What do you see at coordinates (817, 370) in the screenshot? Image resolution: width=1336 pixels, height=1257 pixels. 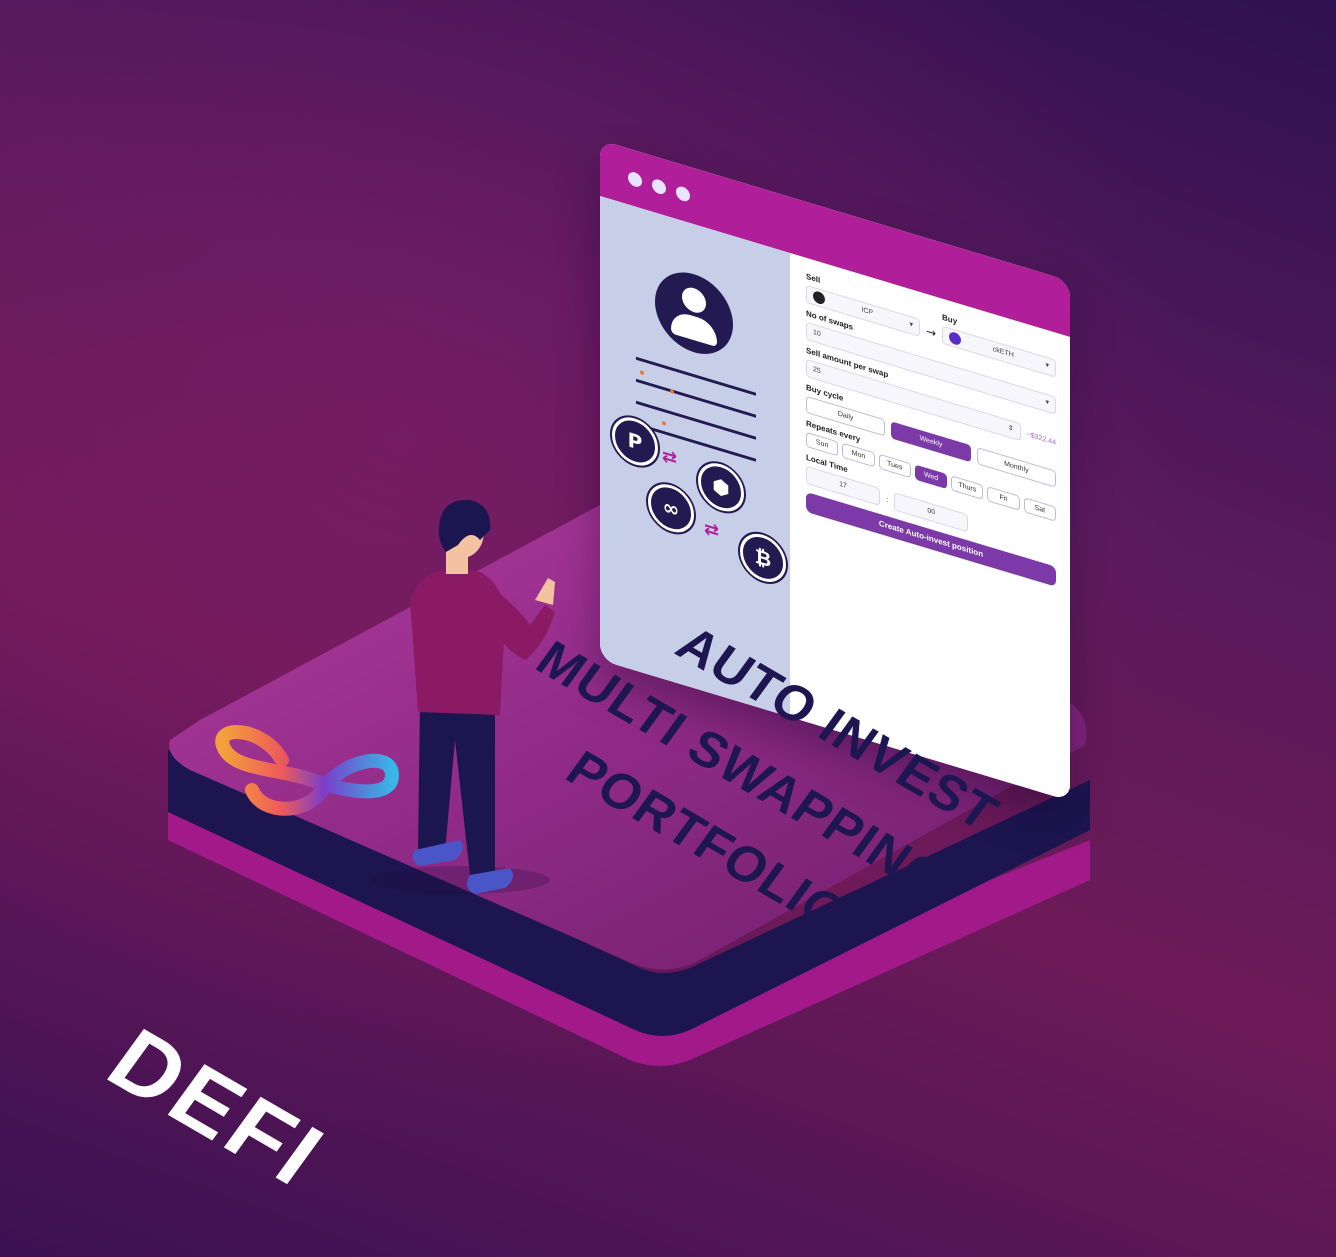 I see `amount-value: 25` at bounding box center [817, 370].